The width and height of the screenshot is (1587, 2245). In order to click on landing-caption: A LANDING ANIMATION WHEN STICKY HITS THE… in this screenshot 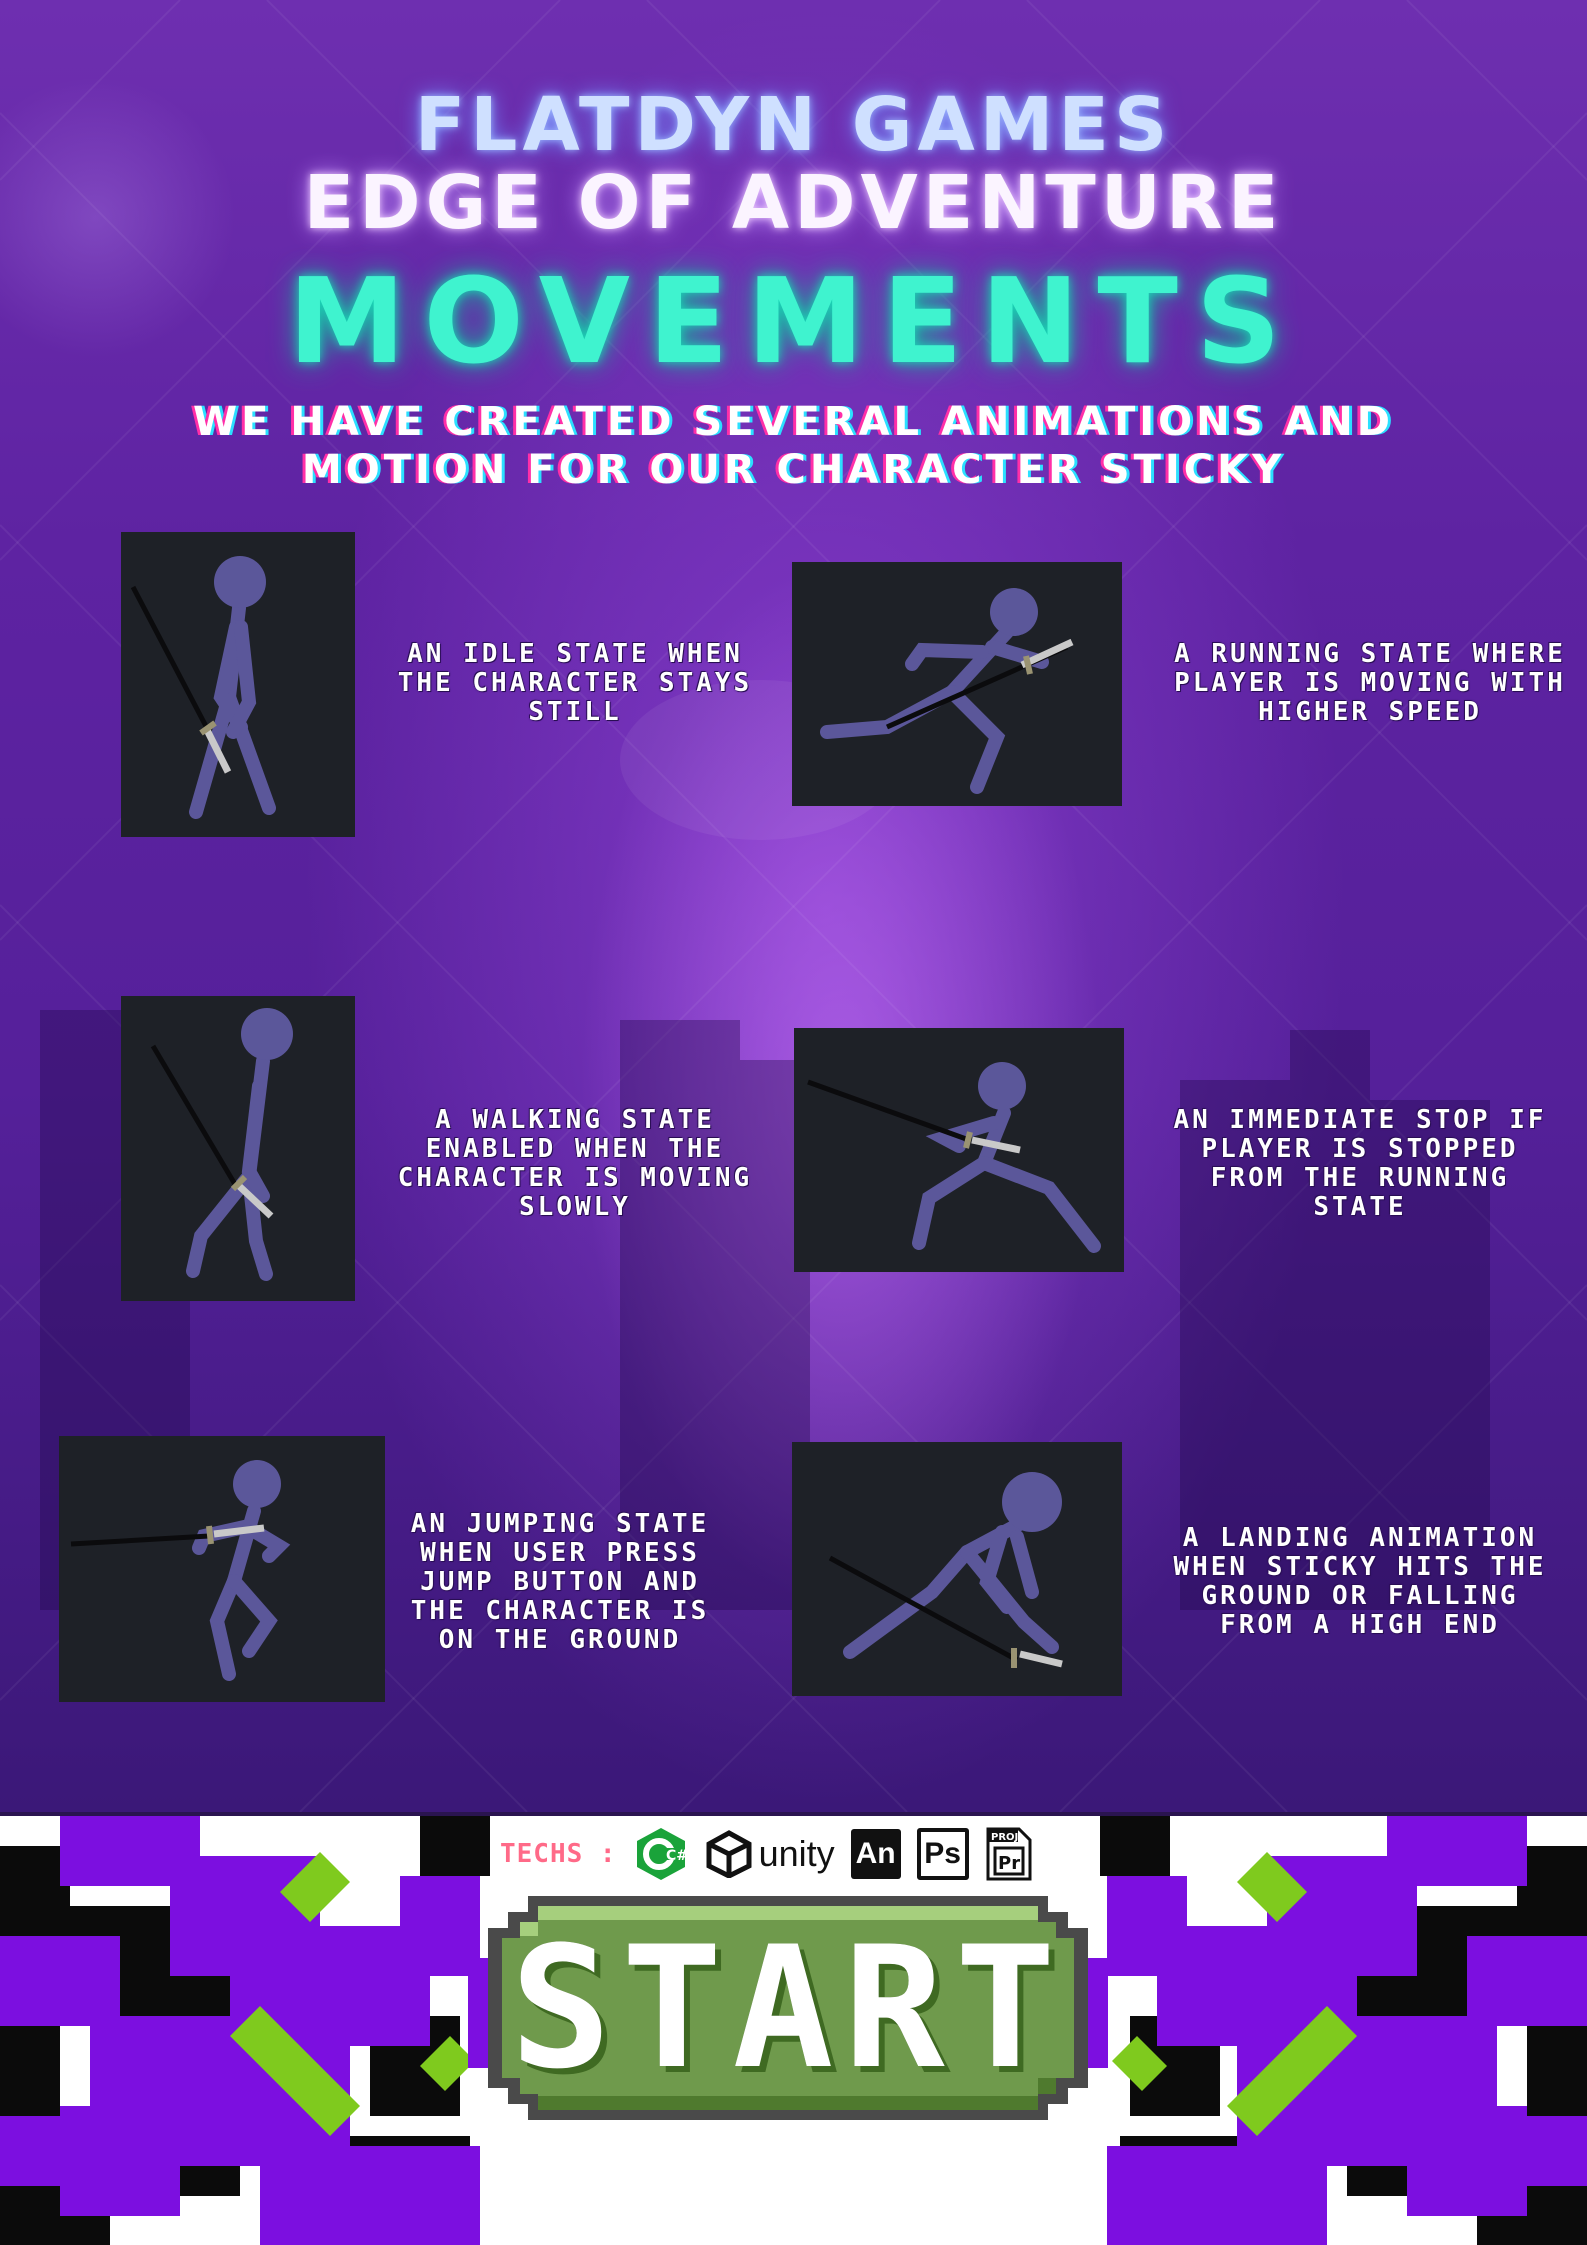, I will do `click(1360, 1581)`.